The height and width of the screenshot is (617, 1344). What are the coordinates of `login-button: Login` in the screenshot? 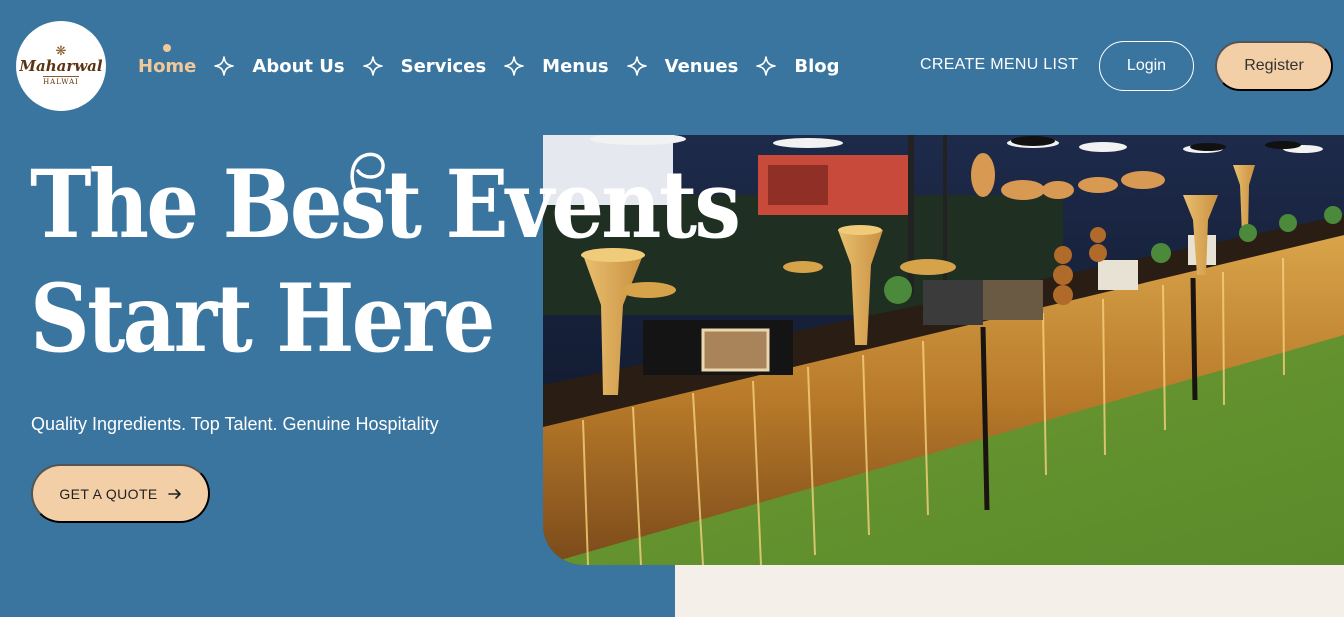 It's located at (1146, 66).